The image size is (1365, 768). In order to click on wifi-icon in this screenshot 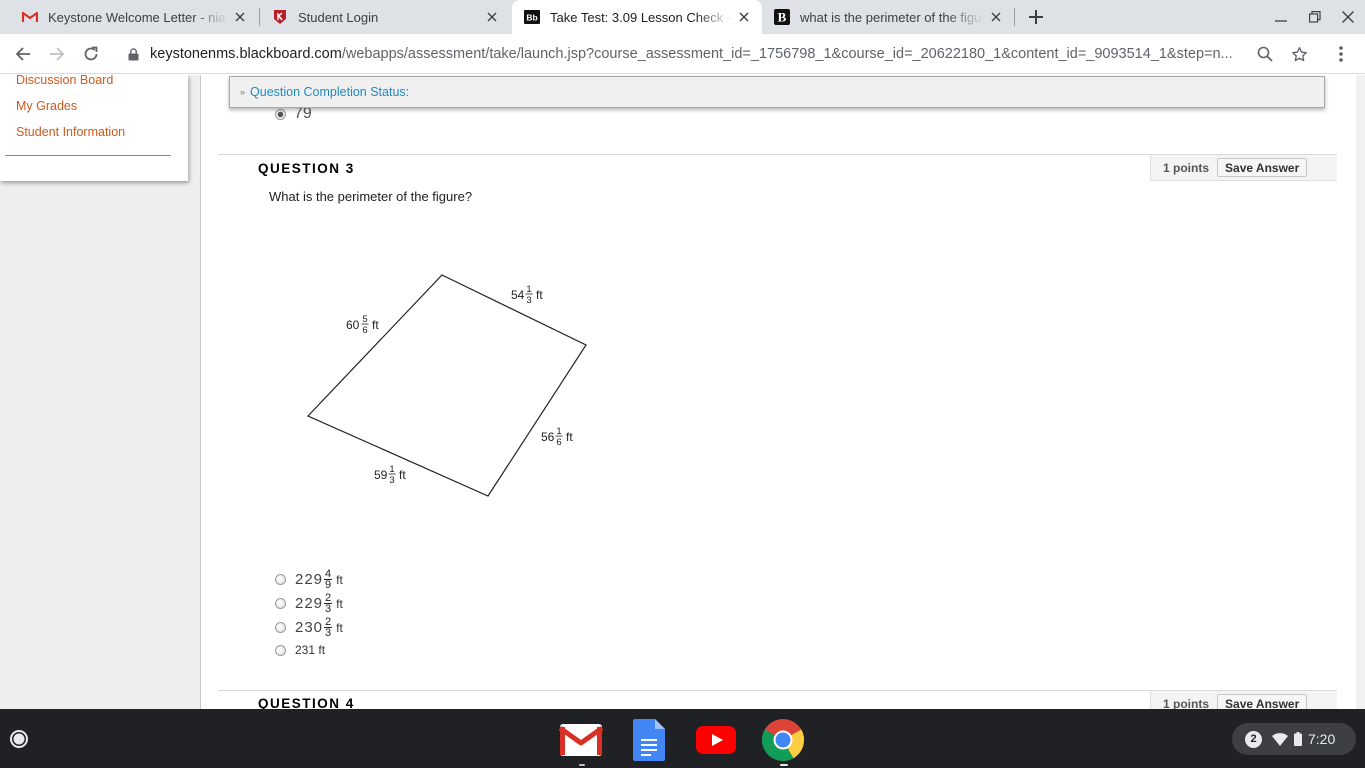, I will do `click(1280, 739)`.